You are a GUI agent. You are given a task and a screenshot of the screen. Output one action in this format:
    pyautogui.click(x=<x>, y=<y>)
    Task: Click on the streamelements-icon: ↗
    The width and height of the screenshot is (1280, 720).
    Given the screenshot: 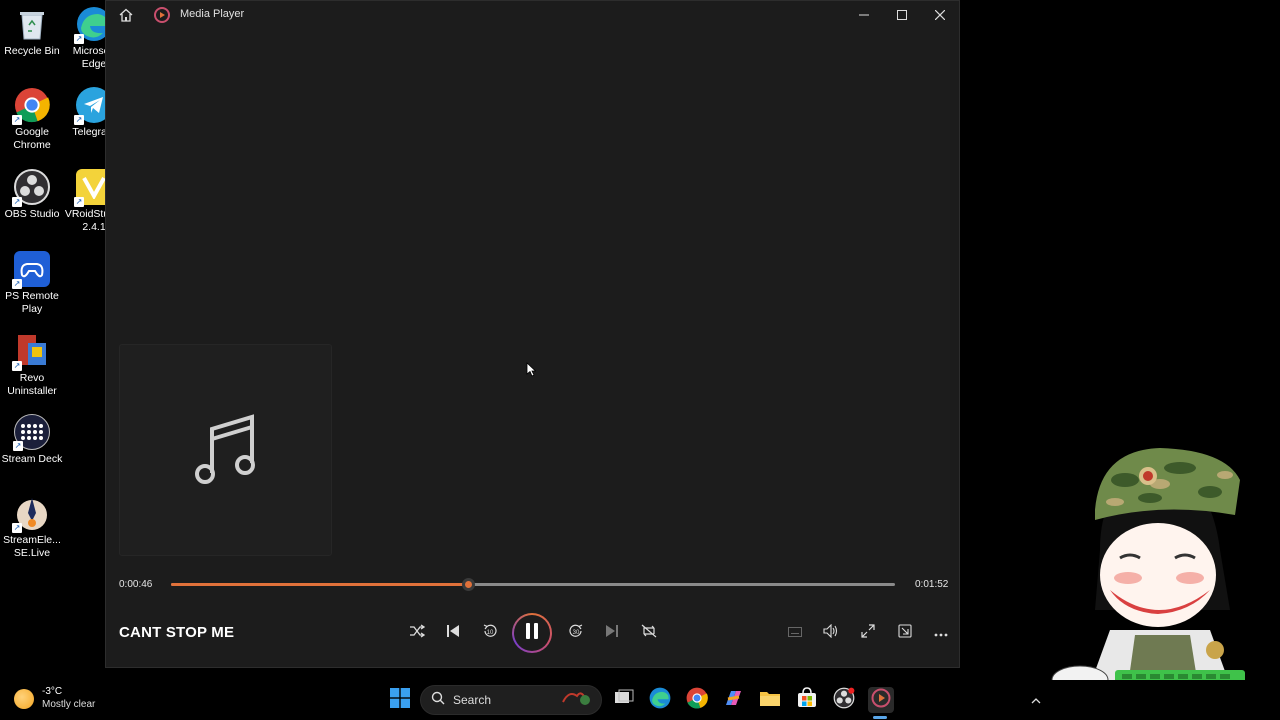 What is the action you would take?
    pyautogui.click(x=31, y=514)
    